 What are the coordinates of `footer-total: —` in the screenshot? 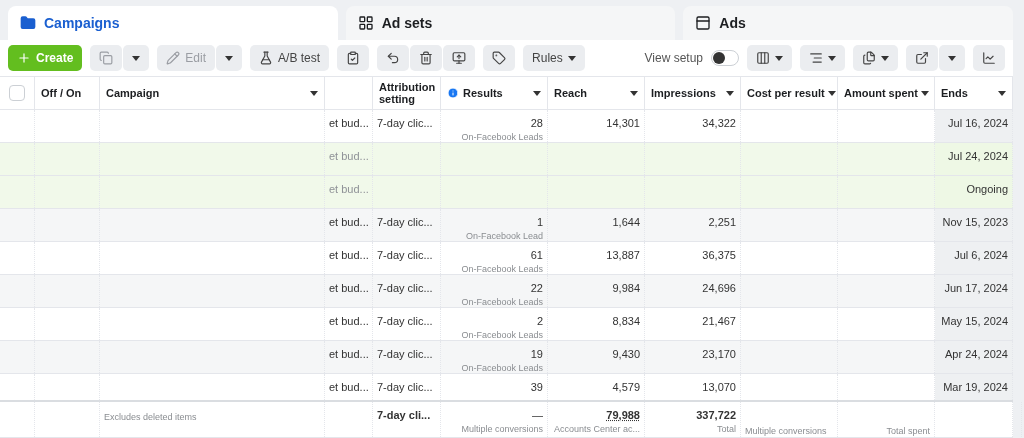 It's located at (537, 415).